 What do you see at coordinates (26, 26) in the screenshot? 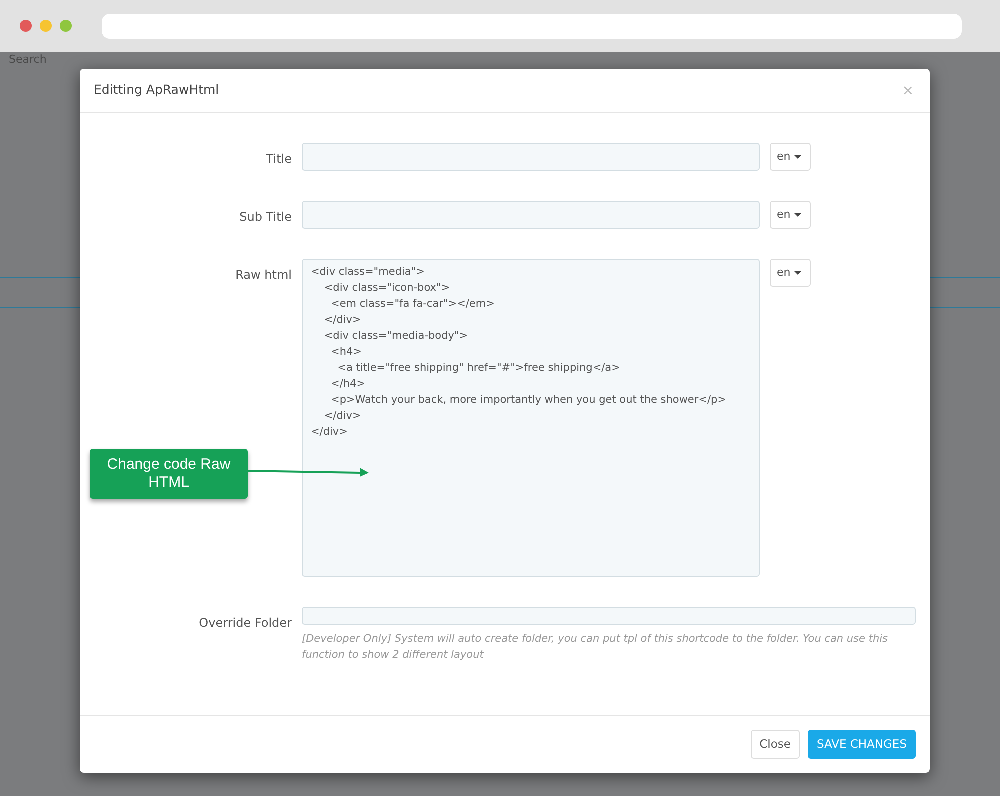
I see `window-close-dot` at bounding box center [26, 26].